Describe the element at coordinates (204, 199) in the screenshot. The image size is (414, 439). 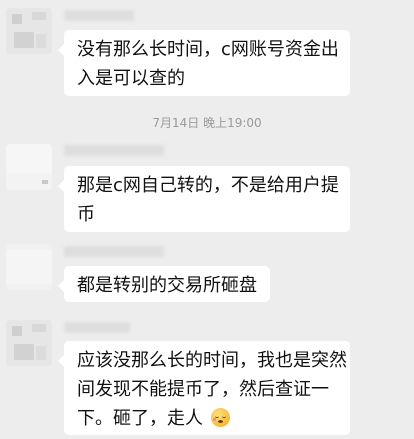
I see `message-bubble: 那是c网自己转的，不是给用户提 币` at that location.